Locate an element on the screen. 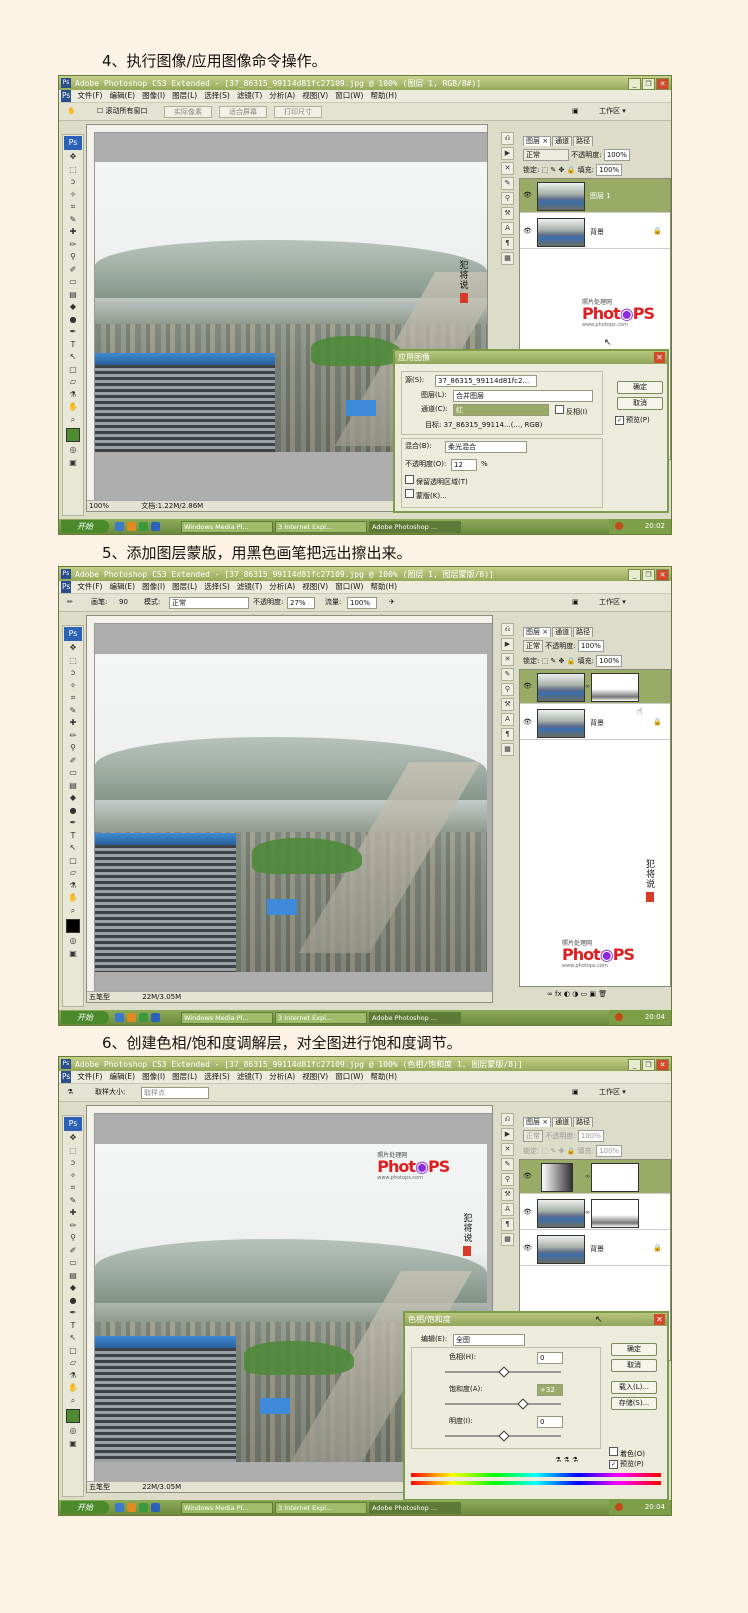 Image resolution: width=748 pixels, height=1613 pixels. menu-help: 帮助(H) is located at coordinates (384, 1077).